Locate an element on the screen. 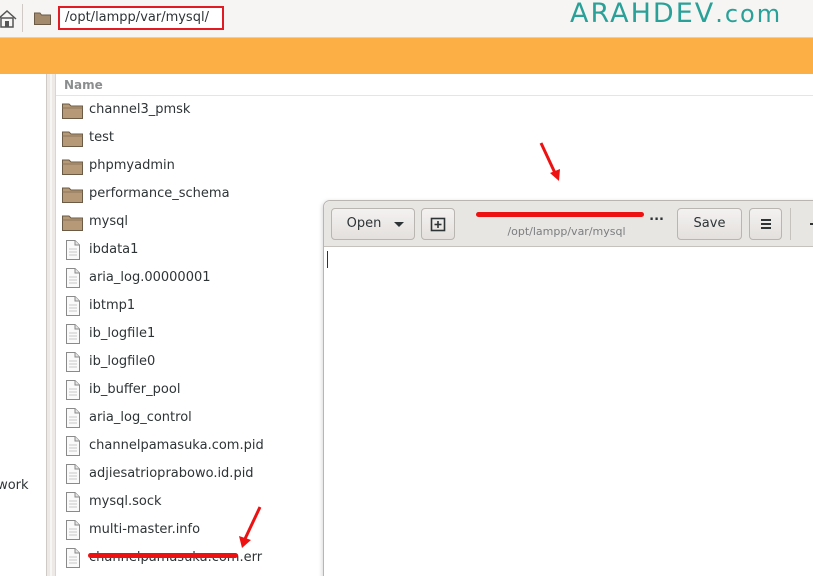 This screenshot has width=813, height=576. editor-headerbar: Open ... /opt/lampp/var/mysql Save is located at coordinates (568, 224).